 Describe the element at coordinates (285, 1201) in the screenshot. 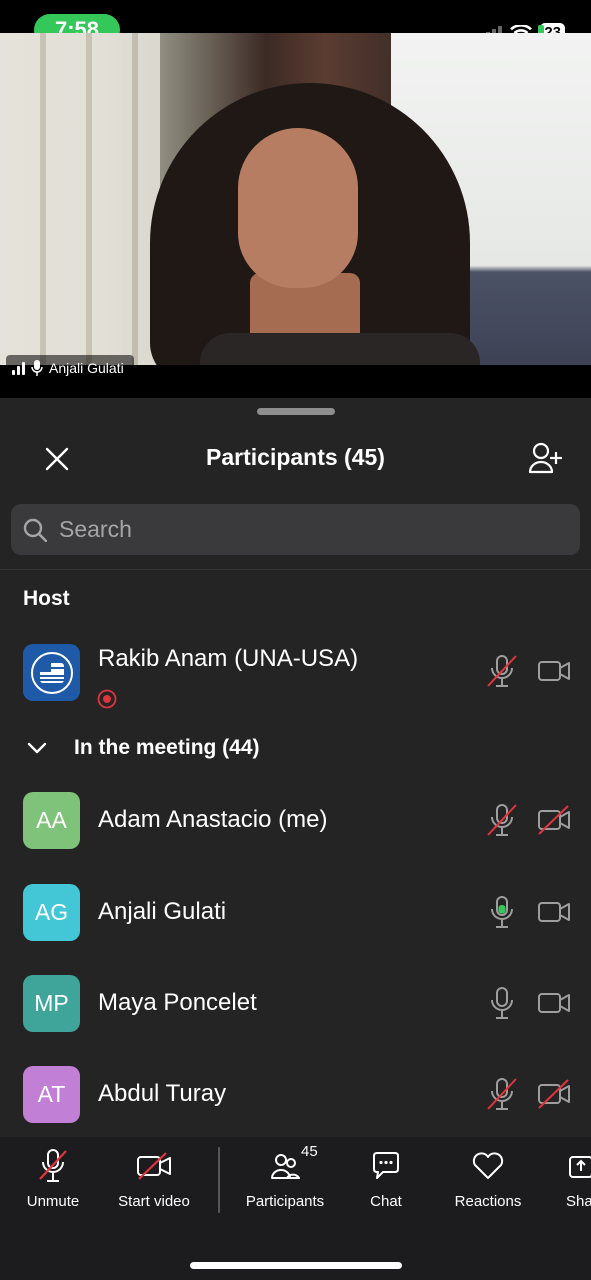

I see `participants-label: Participants` at that location.